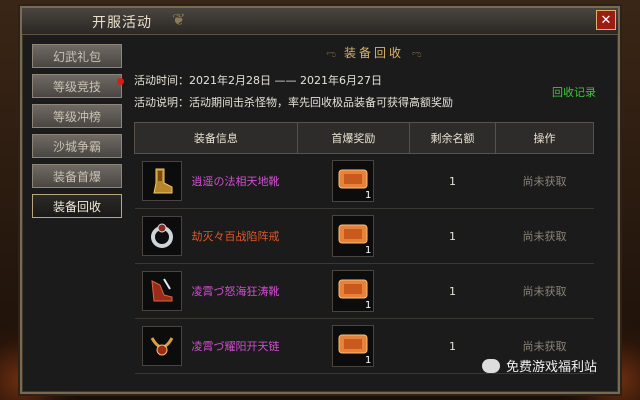  I want to click on header-first-reward: 首爆奖励, so click(353, 138).